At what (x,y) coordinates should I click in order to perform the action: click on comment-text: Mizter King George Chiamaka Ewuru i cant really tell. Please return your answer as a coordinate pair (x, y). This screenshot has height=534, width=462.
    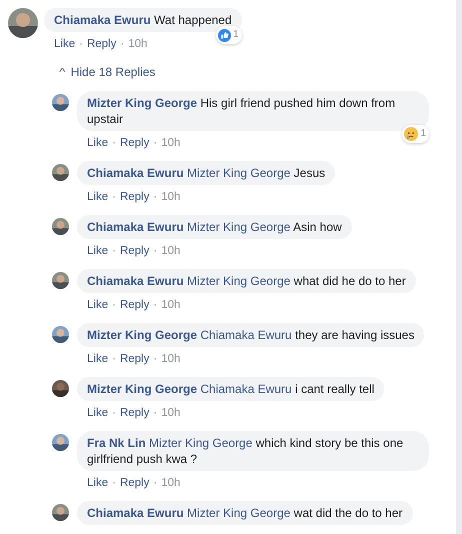
    Looking at the image, I should click on (230, 389).